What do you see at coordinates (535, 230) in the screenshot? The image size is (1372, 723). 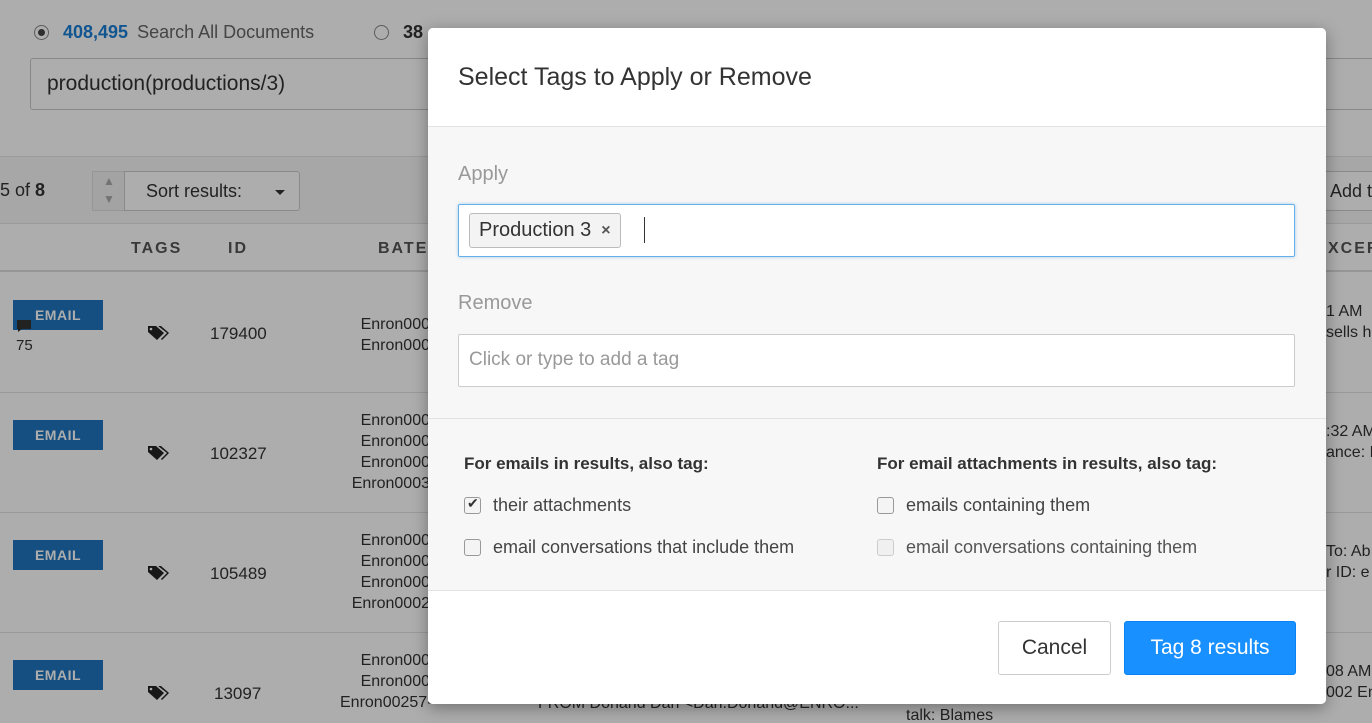 I see `tag-chip-label: Production 3` at bounding box center [535, 230].